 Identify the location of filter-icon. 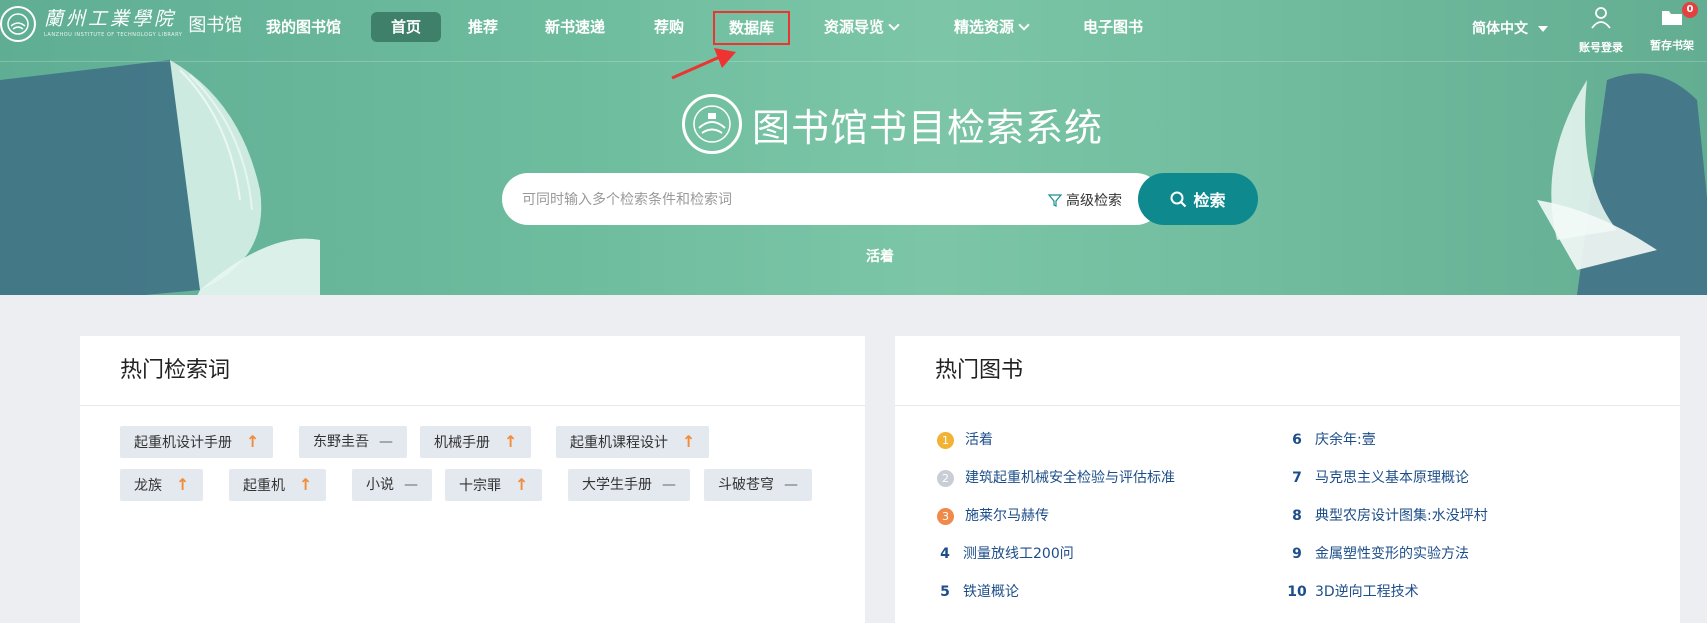
(1055, 200).